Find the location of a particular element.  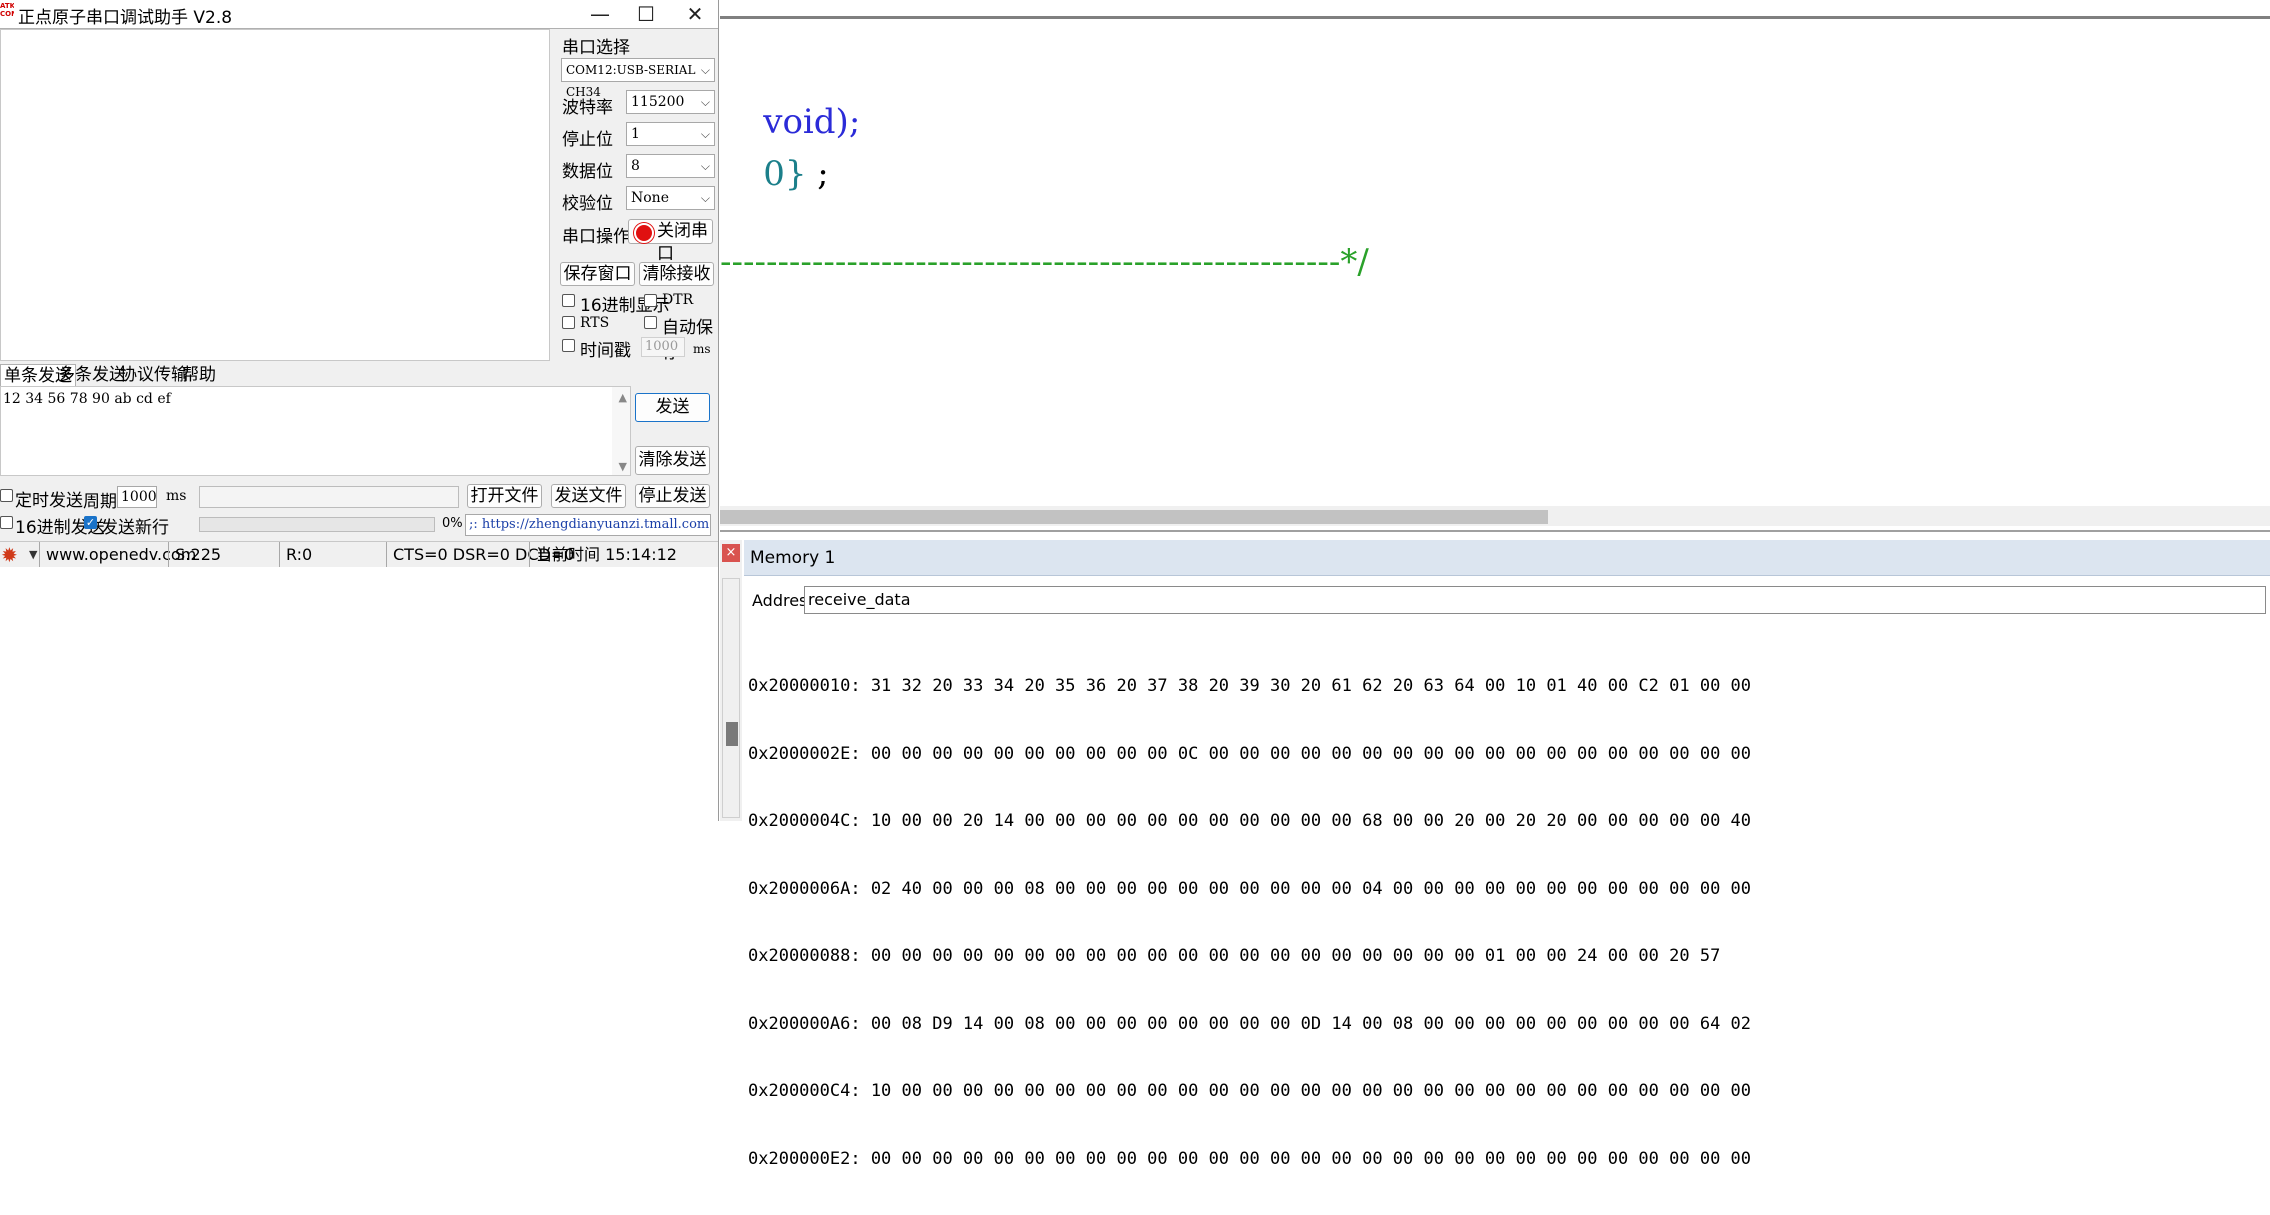

data-bits-select: 8 ⌵ is located at coordinates (670, 166).